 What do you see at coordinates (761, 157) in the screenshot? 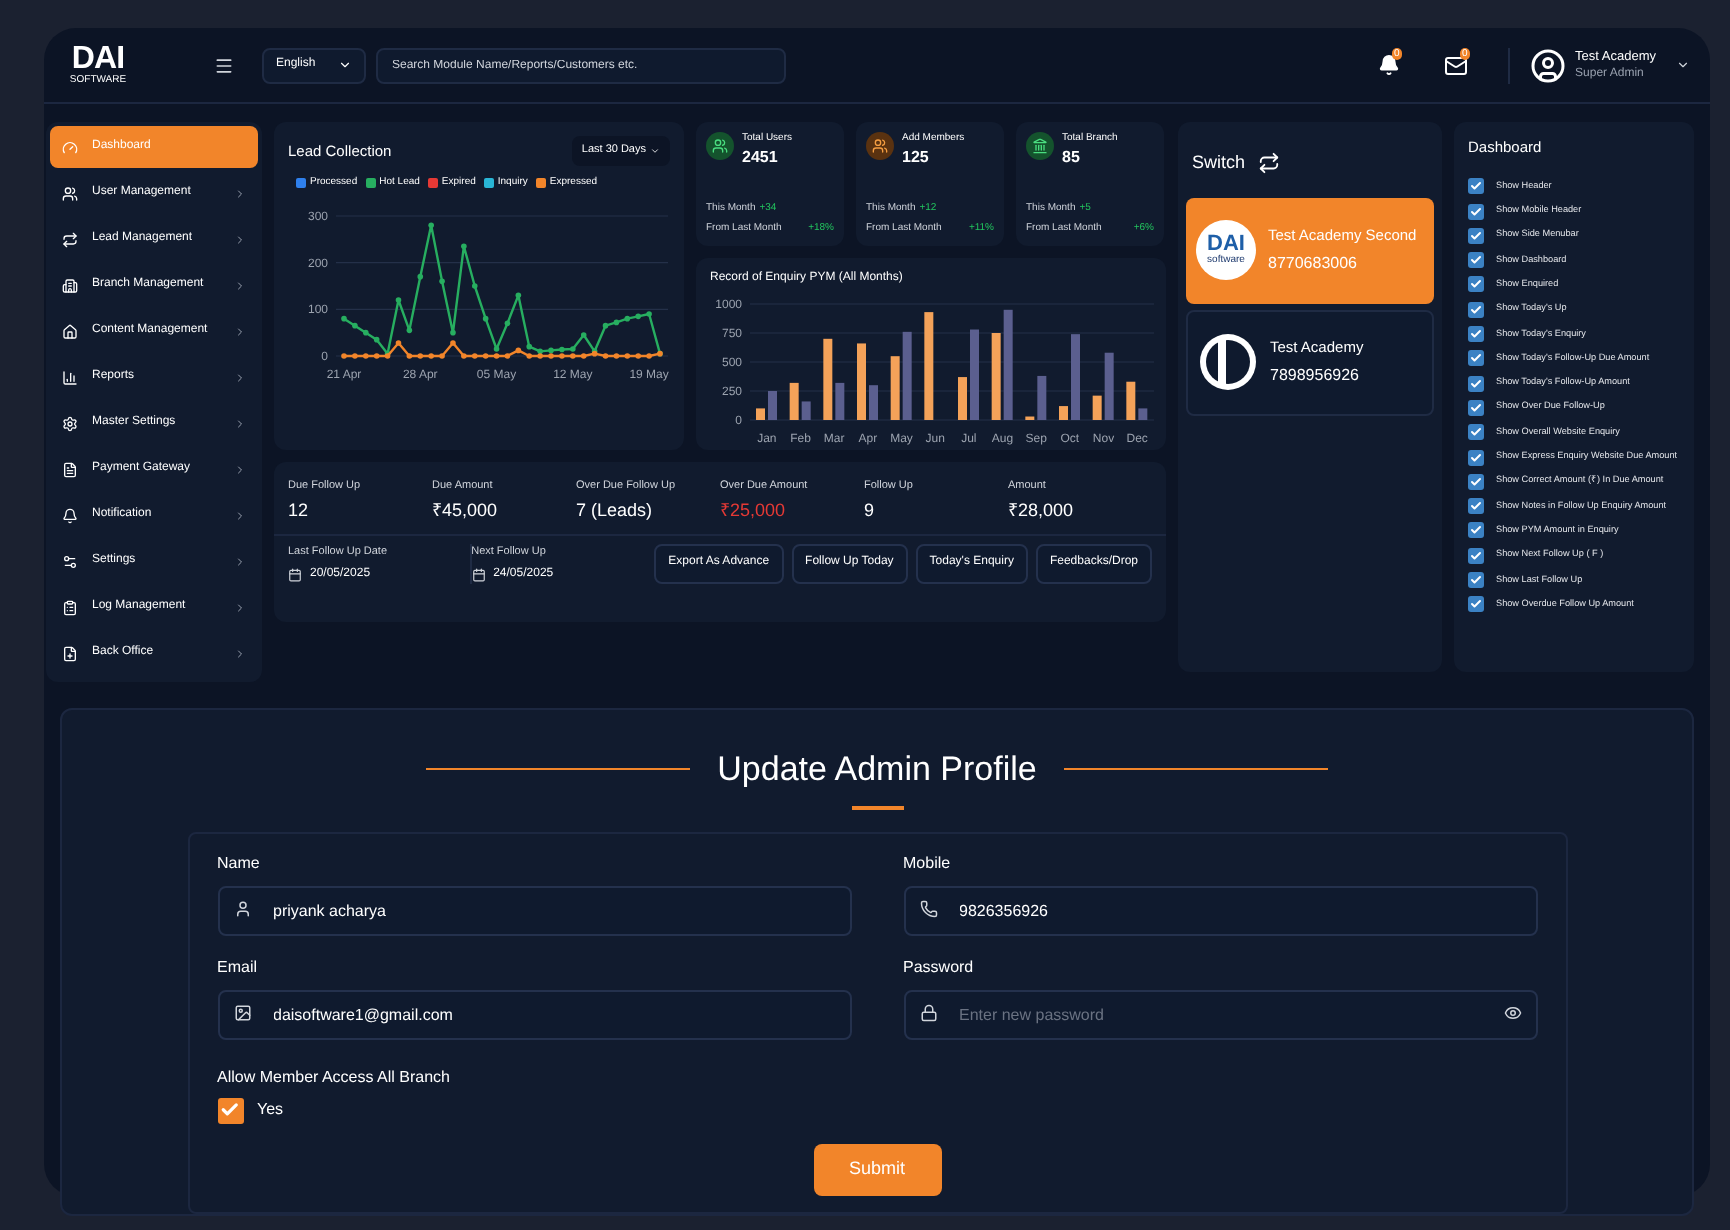
I see `stat-value: 2451` at bounding box center [761, 157].